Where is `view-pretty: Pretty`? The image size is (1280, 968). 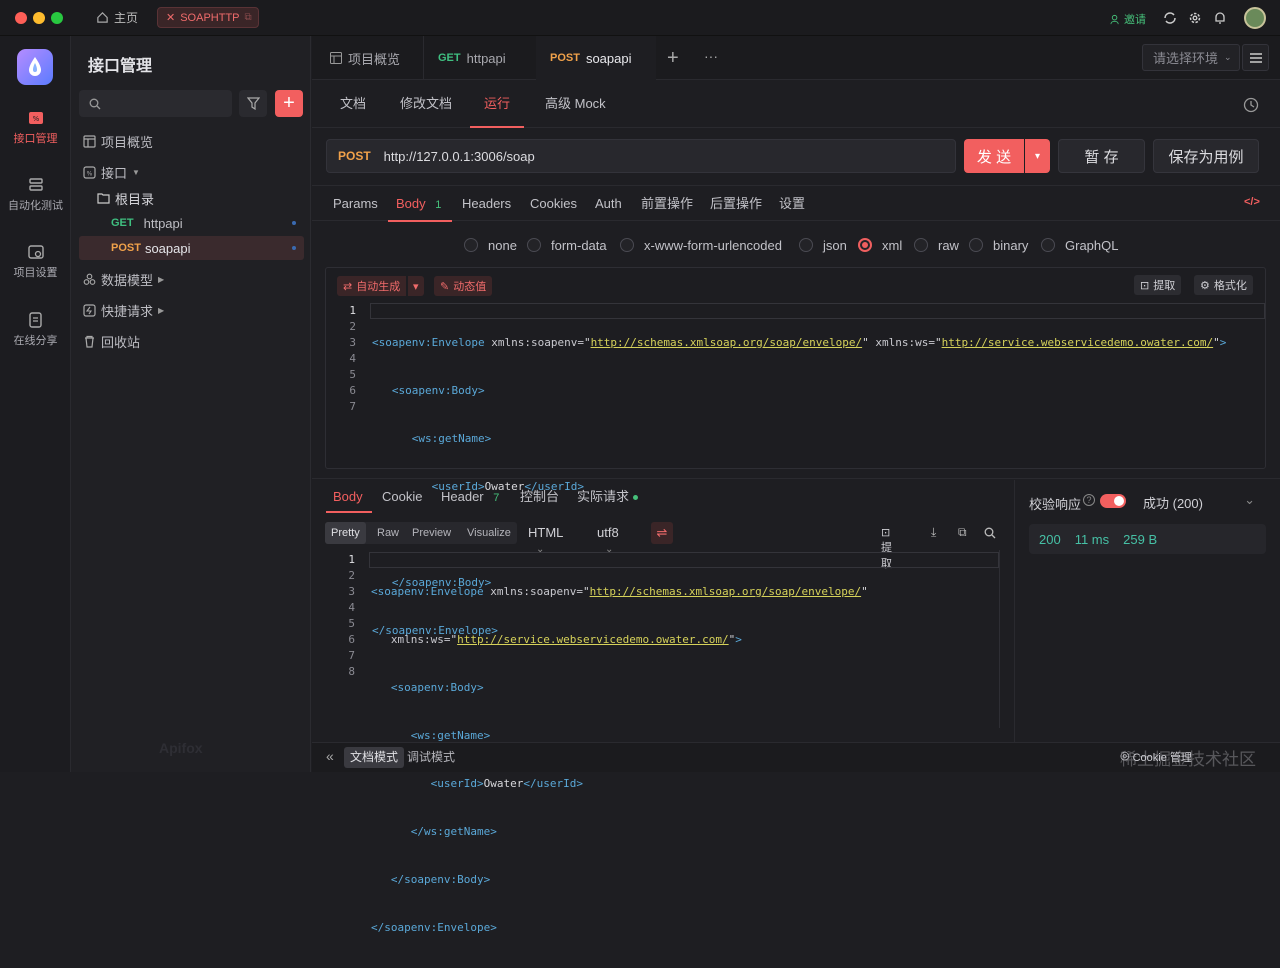
view-pretty: Pretty is located at coordinates (345, 533).